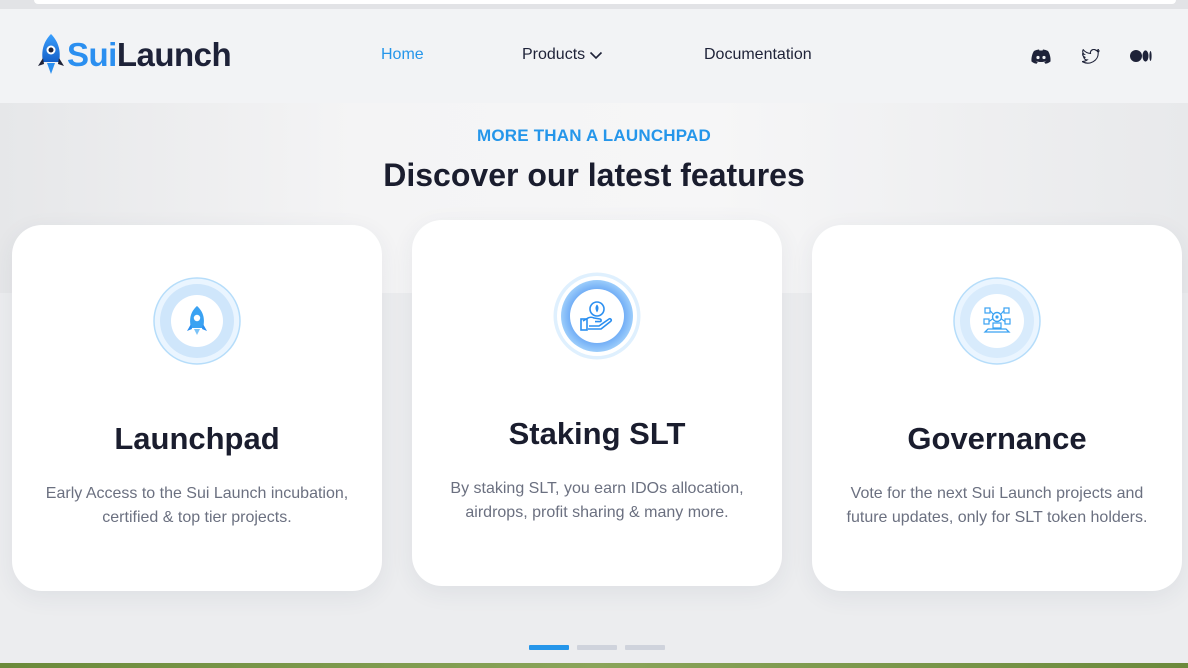  I want to click on site-header: SuiLaunch Home Products Documentation, so click(594, 56).